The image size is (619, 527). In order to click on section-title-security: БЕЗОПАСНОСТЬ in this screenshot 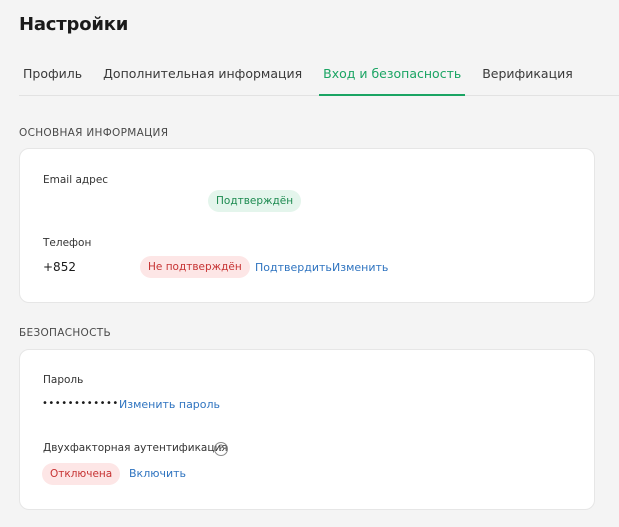, I will do `click(65, 333)`.